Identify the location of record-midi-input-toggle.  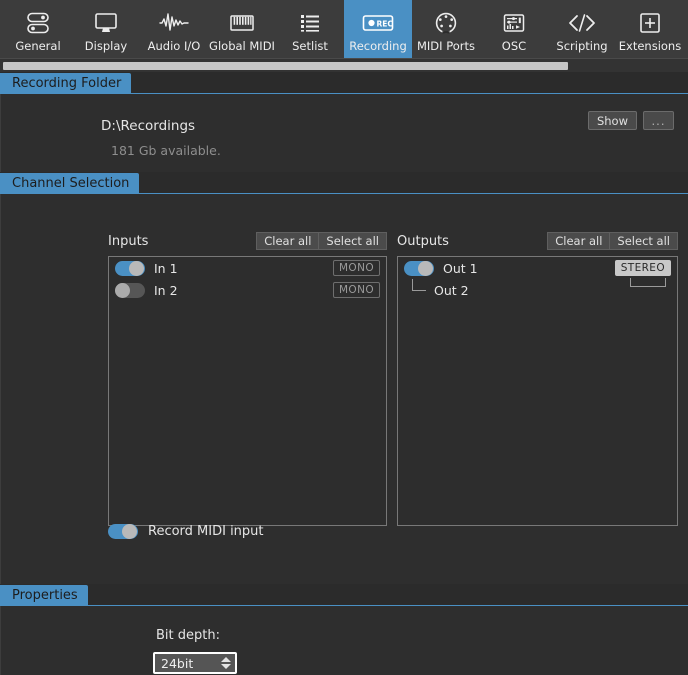
(123, 531).